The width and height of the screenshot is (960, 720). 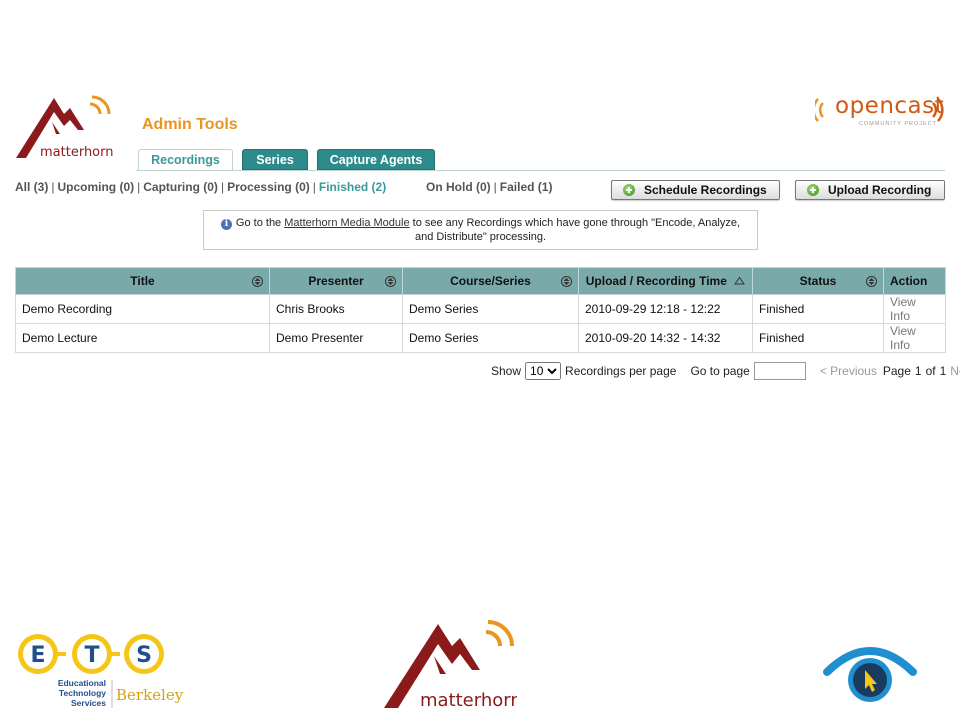 What do you see at coordinates (226, 224) in the screenshot?
I see `info-icon: i` at bounding box center [226, 224].